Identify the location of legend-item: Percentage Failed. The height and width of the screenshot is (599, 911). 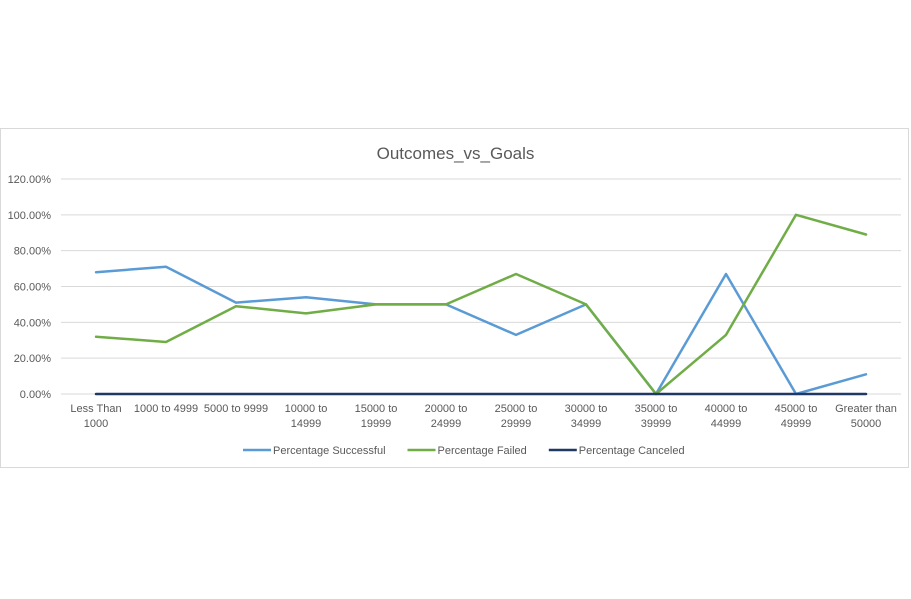
(467, 451).